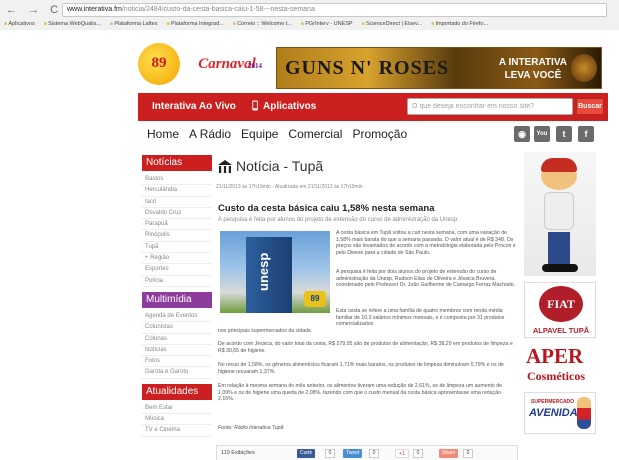 This screenshot has height=460, width=619. What do you see at coordinates (327, 24) in the screenshot?
I see `bookmark-item: PGrInterv - UNESP` at bounding box center [327, 24].